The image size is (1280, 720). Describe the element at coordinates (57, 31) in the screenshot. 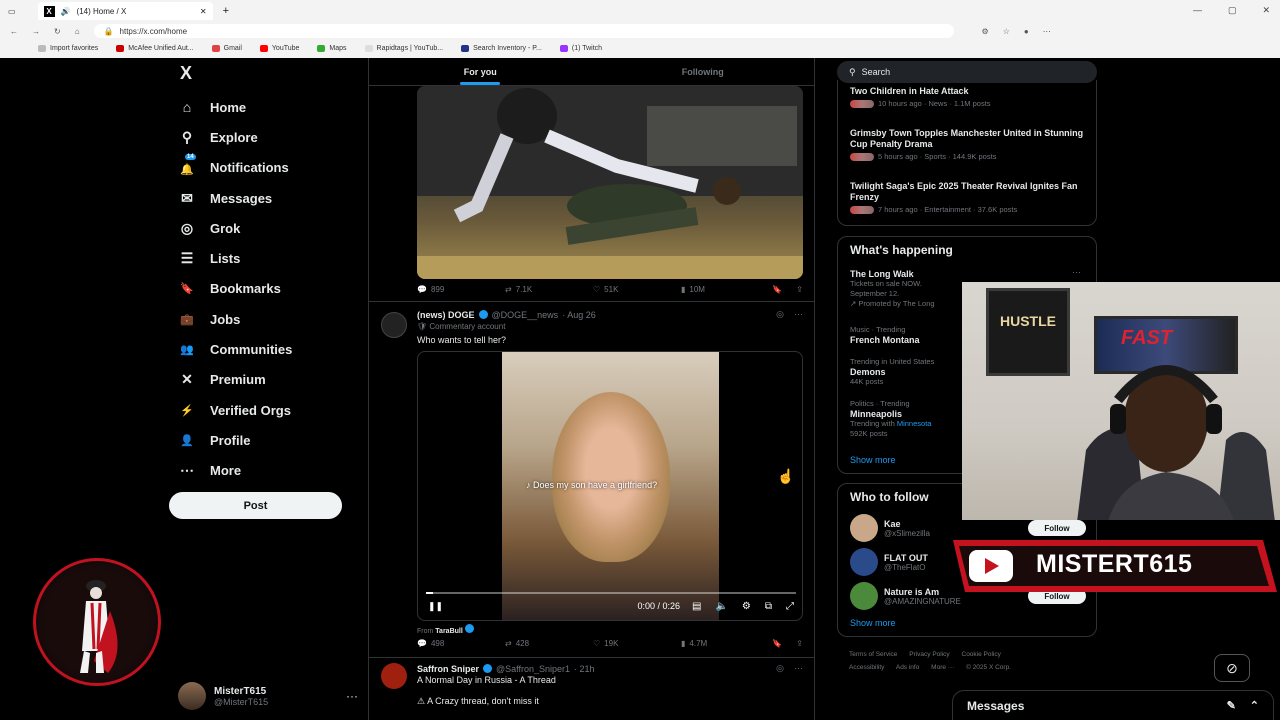

I see `refresh-icon: ↻` at that location.